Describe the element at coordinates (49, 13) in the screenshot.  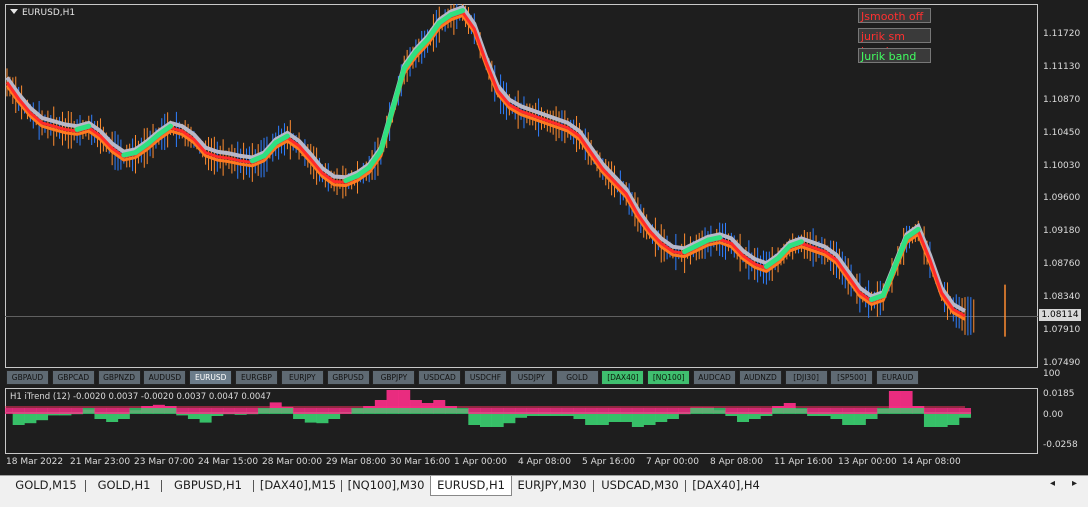
I see `symbol-text: EURUSD,H1` at that location.